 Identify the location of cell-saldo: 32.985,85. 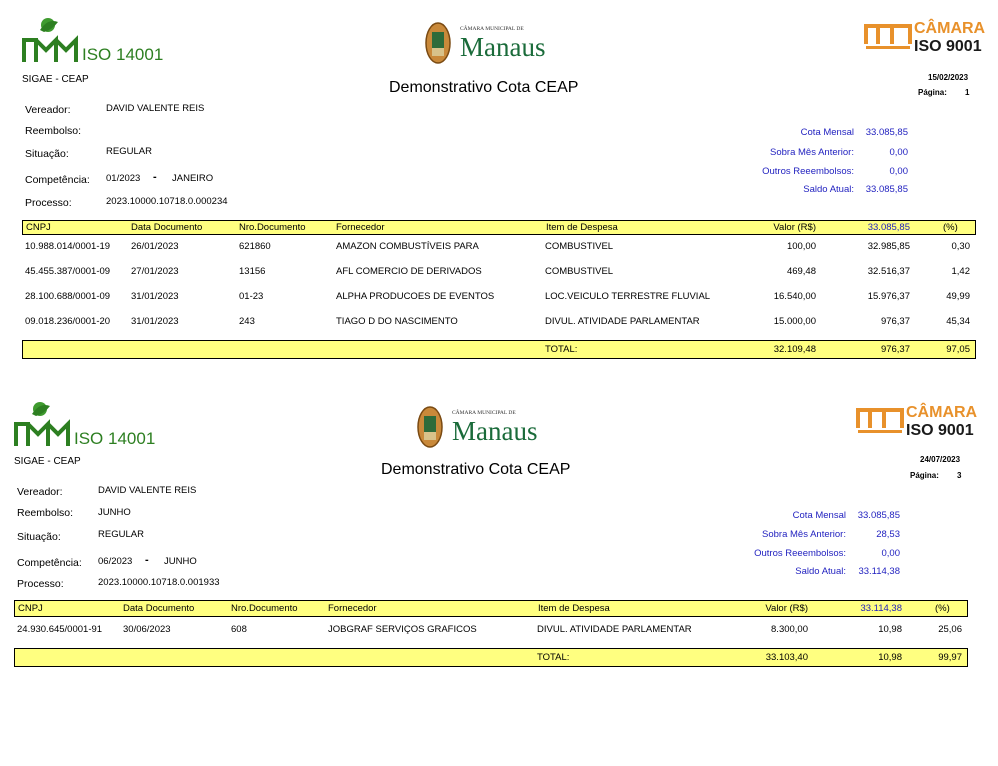
(888, 246).